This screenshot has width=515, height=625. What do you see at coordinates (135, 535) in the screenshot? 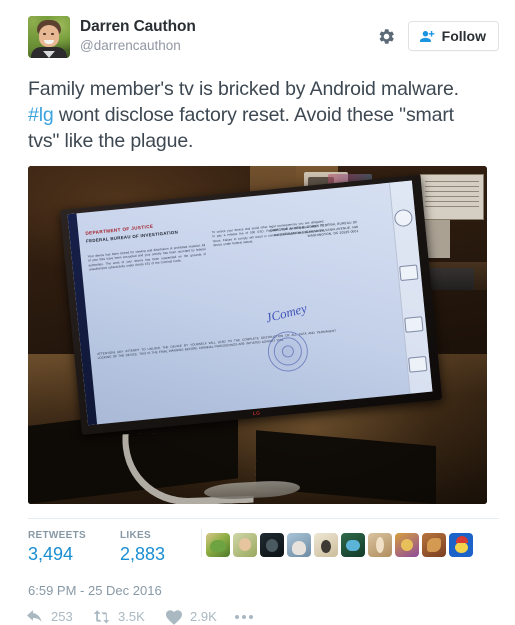
I see `likes-label: LIKES` at bounding box center [135, 535].